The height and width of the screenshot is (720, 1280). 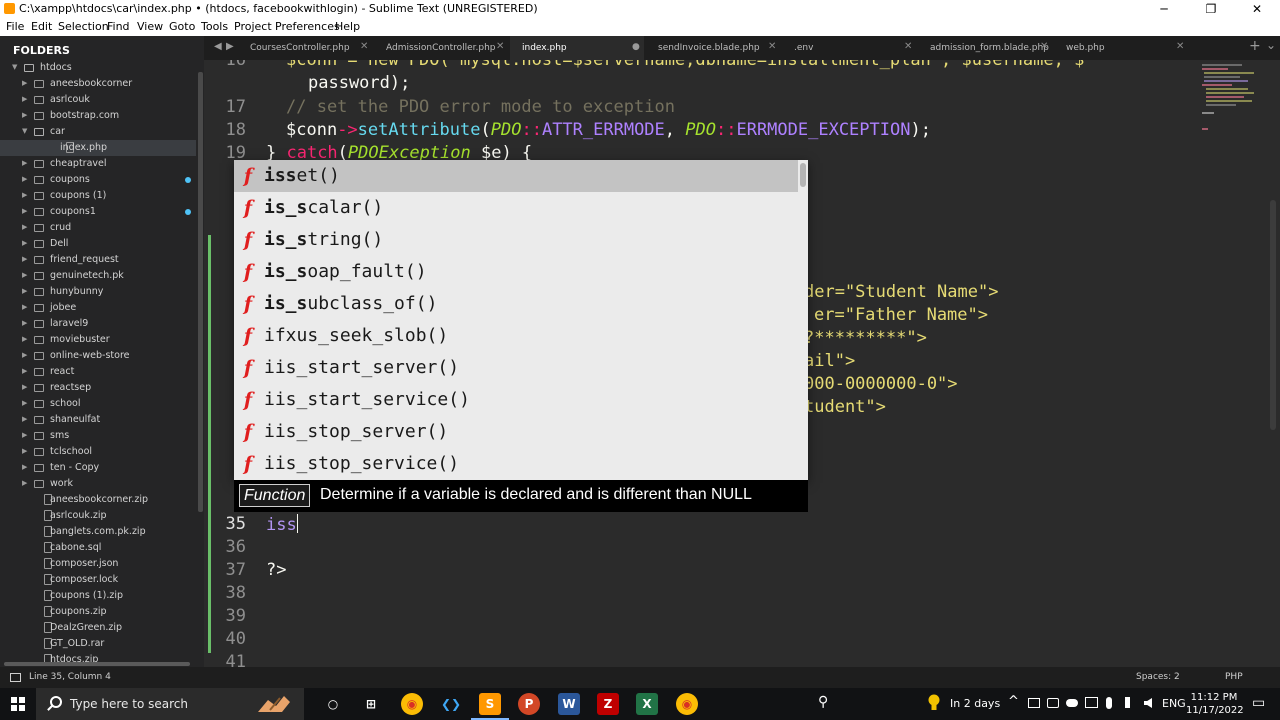 What do you see at coordinates (118, 26) in the screenshot?
I see `menu-find: Find` at bounding box center [118, 26].